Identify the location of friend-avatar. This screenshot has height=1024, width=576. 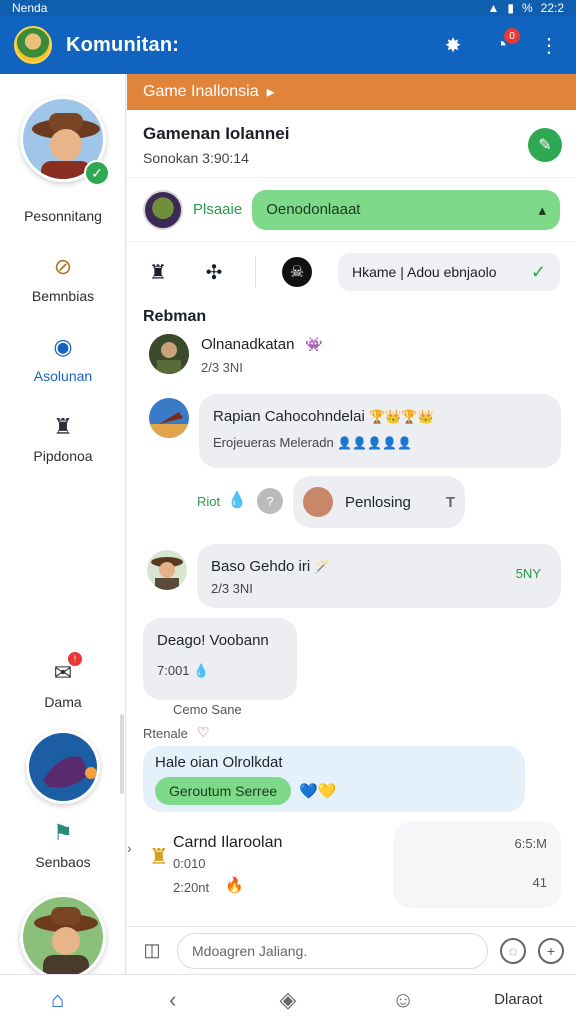
(63, 937).